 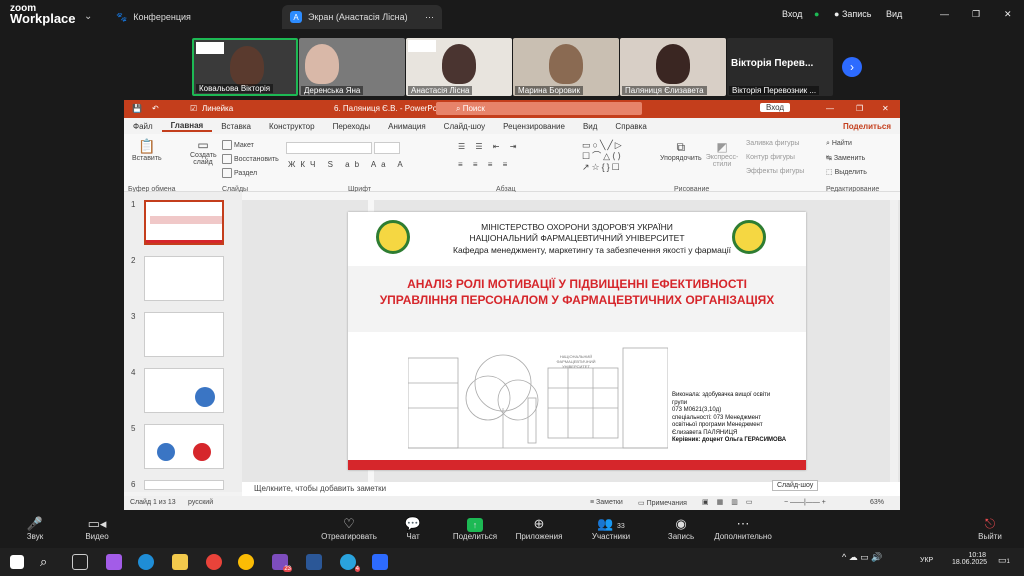 I want to click on section-button: Раздел, so click(x=239, y=173).